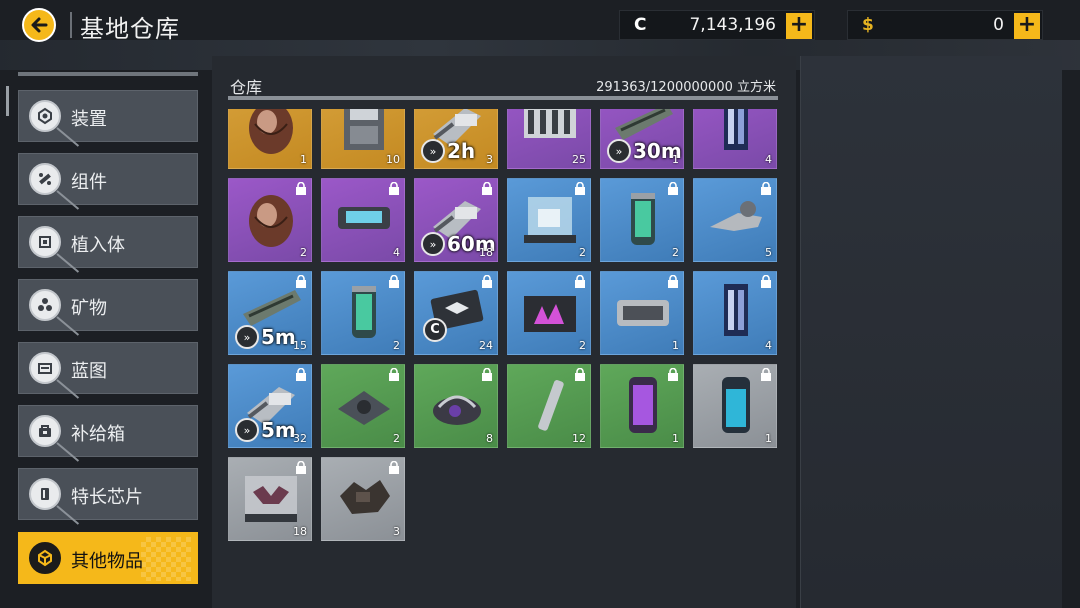 The height and width of the screenshot is (608, 1080). I want to click on ship-module-icon, so click(550, 123).